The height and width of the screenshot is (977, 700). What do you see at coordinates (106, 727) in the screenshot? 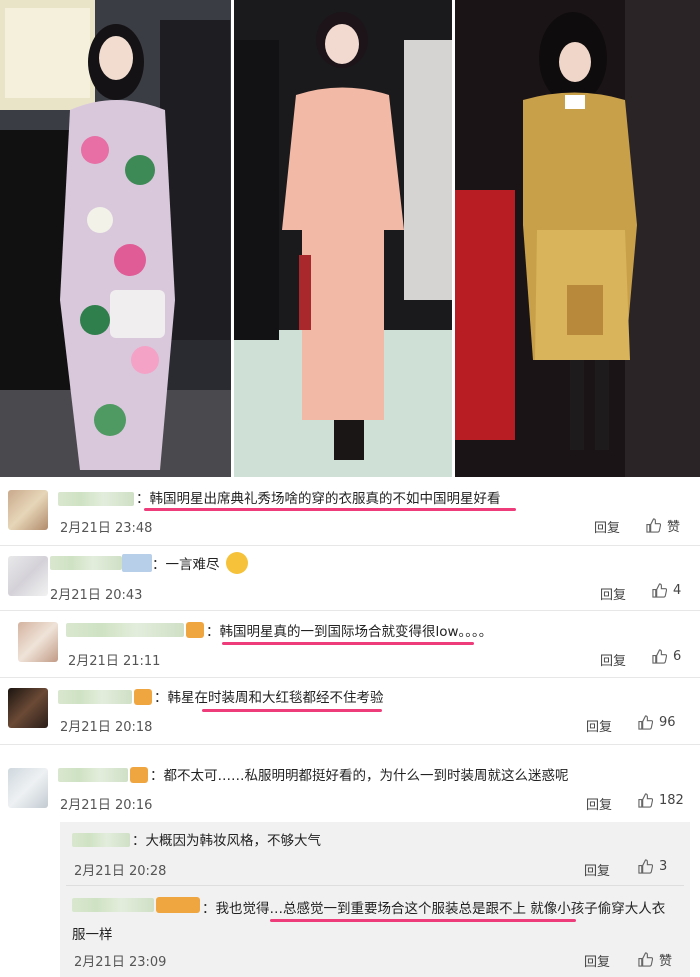
I see `comment-time: 2月21日 20:18` at bounding box center [106, 727].